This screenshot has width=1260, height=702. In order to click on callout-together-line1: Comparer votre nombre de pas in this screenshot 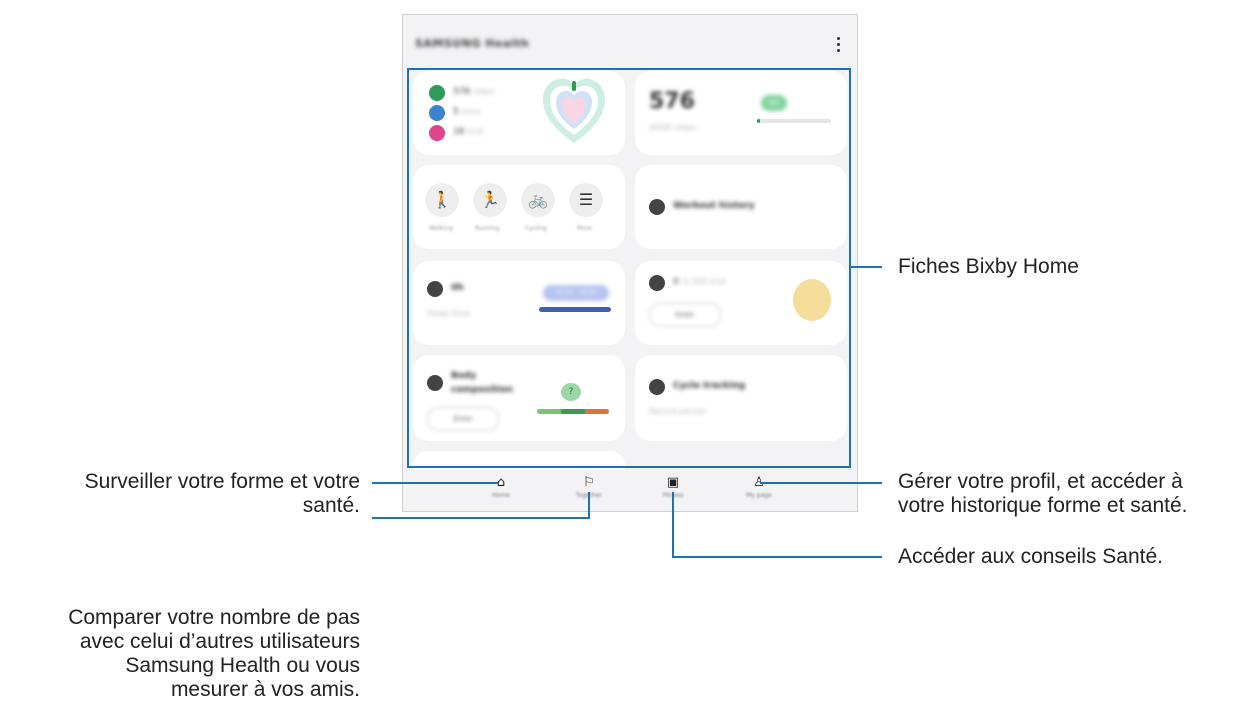, I will do `click(214, 617)`.